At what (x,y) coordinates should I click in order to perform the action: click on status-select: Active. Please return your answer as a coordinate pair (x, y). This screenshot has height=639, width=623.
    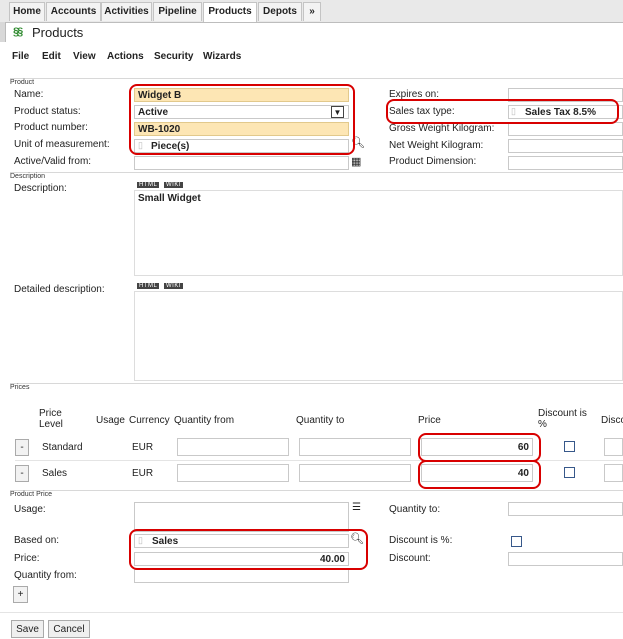
    Looking at the image, I should click on (241, 112).